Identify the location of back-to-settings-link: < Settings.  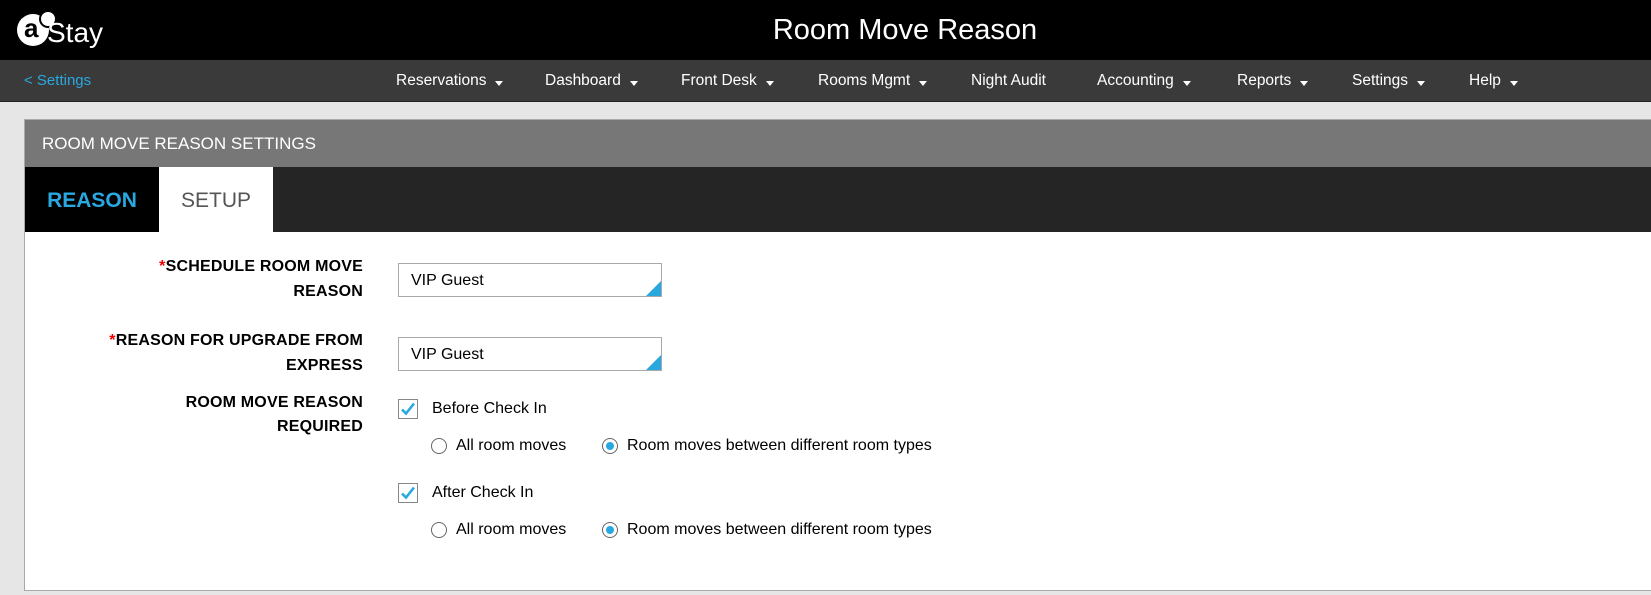
(57, 80).